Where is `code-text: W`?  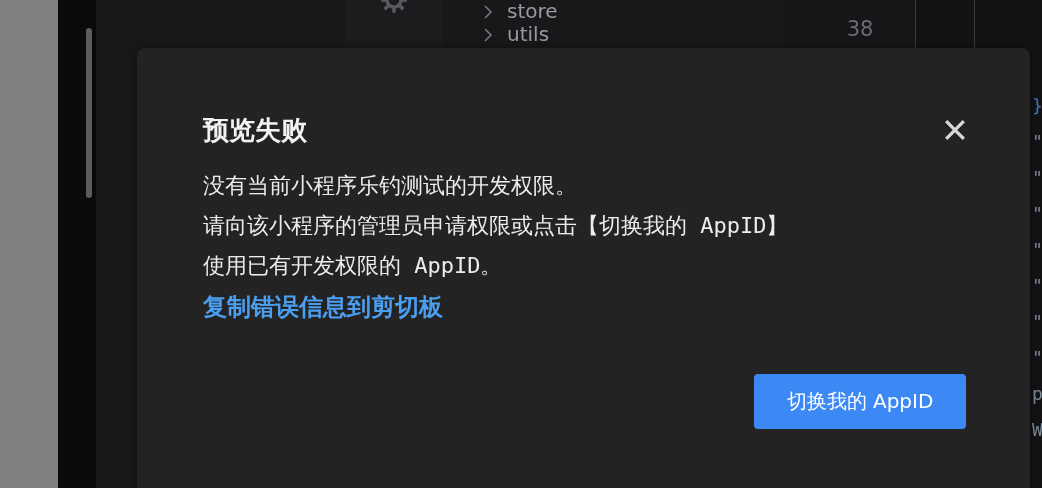
code-text: W is located at coordinates (1037, 430).